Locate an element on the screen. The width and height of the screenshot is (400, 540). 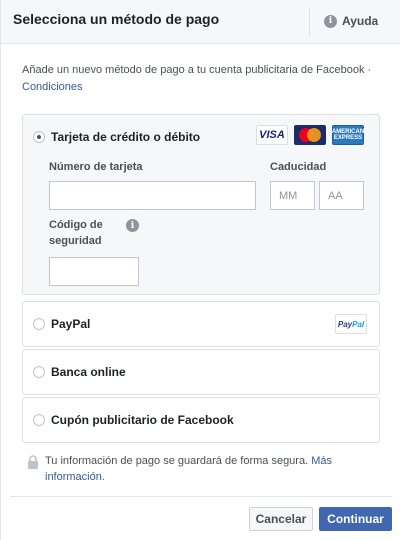
online-banking-option: Banca online is located at coordinates (201, 372).